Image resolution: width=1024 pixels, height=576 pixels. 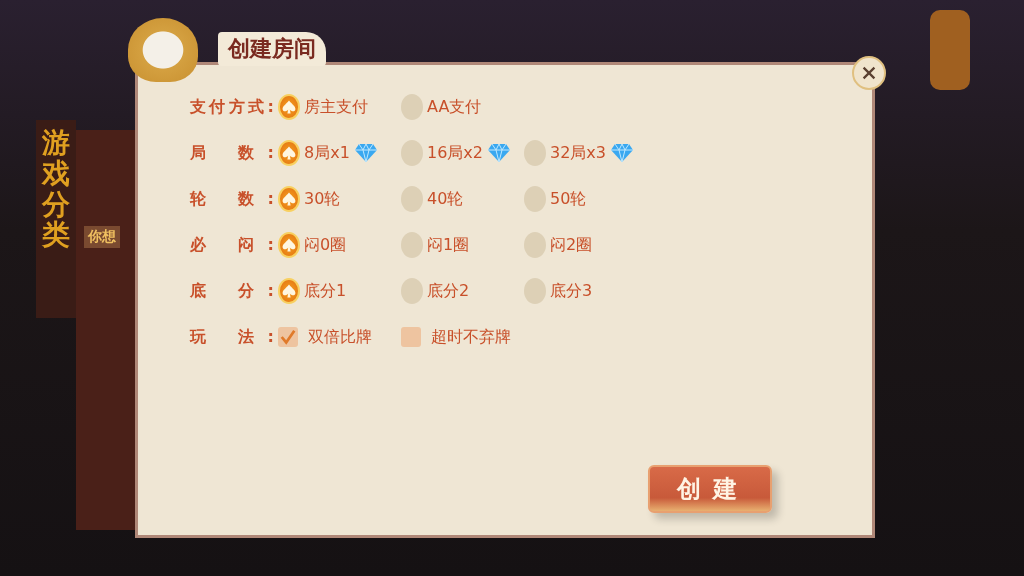 What do you see at coordinates (56, 219) in the screenshot?
I see `category-sign: 游戏分类` at bounding box center [56, 219].